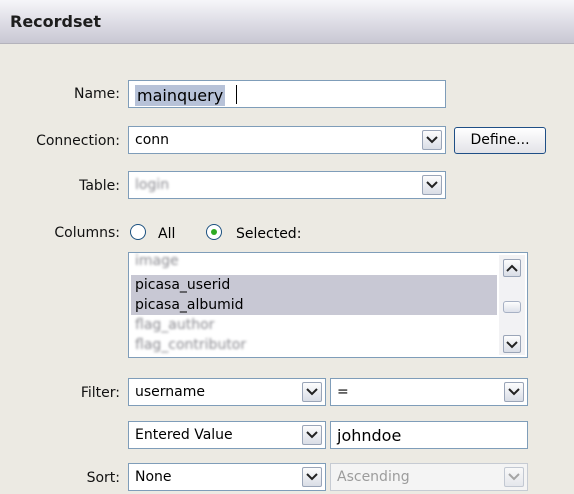 This screenshot has width=574, height=494. I want to click on connection-select-value: conn, so click(152, 140).